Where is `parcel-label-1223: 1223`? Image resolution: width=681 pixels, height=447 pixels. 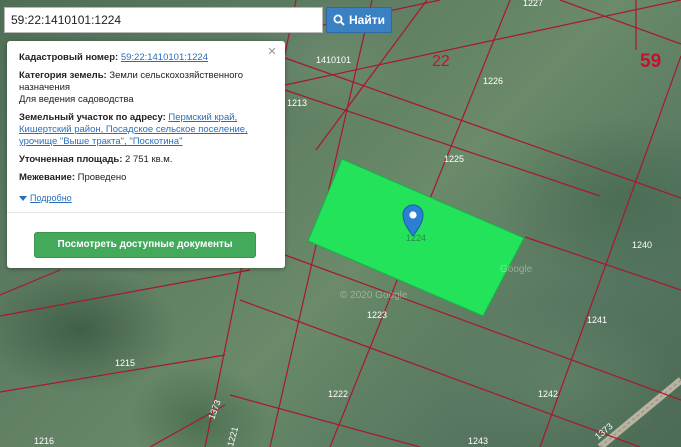 parcel-label-1223: 1223 is located at coordinates (377, 315).